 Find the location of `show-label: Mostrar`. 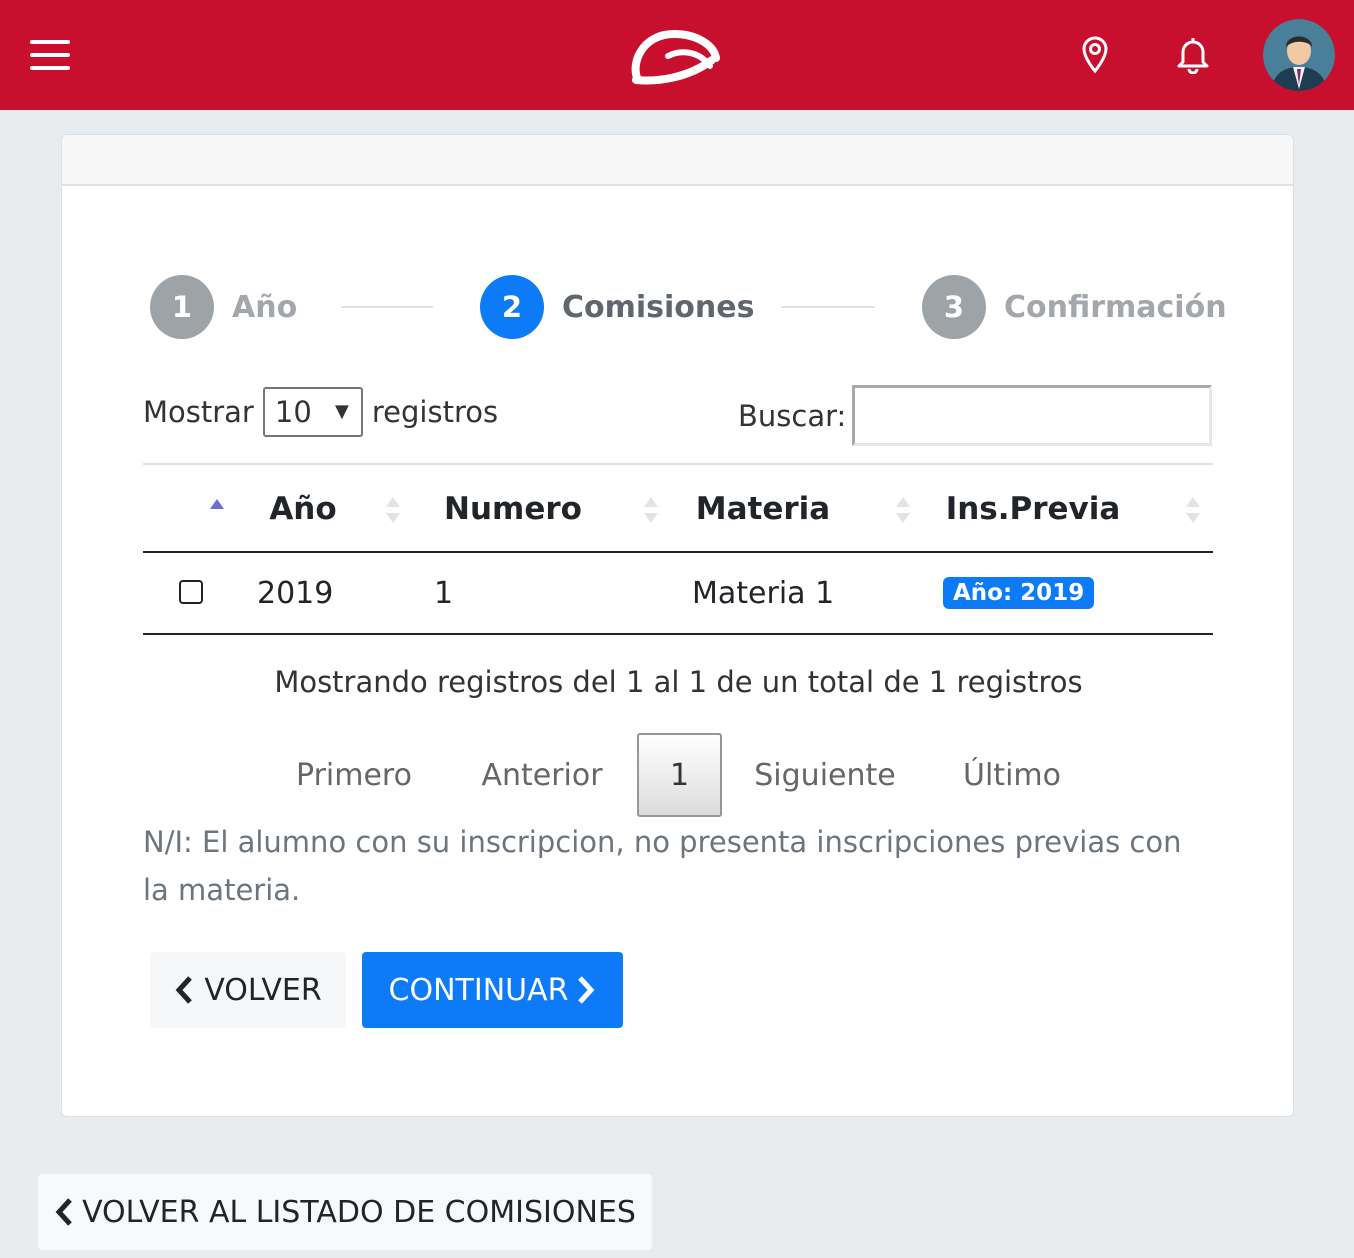

show-label: Mostrar is located at coordinates (198, 412).